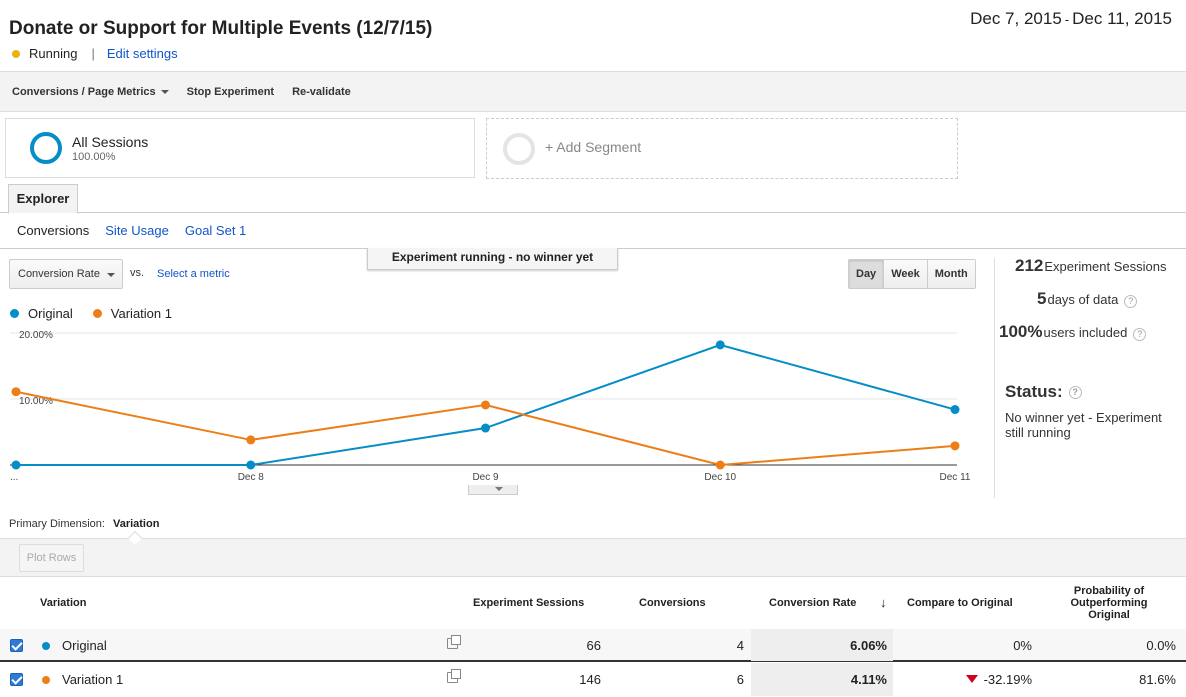 The width and height of the screenshot is (1186, 697). I want to click on cell-probability: 81.6%, so click(1157, 679).